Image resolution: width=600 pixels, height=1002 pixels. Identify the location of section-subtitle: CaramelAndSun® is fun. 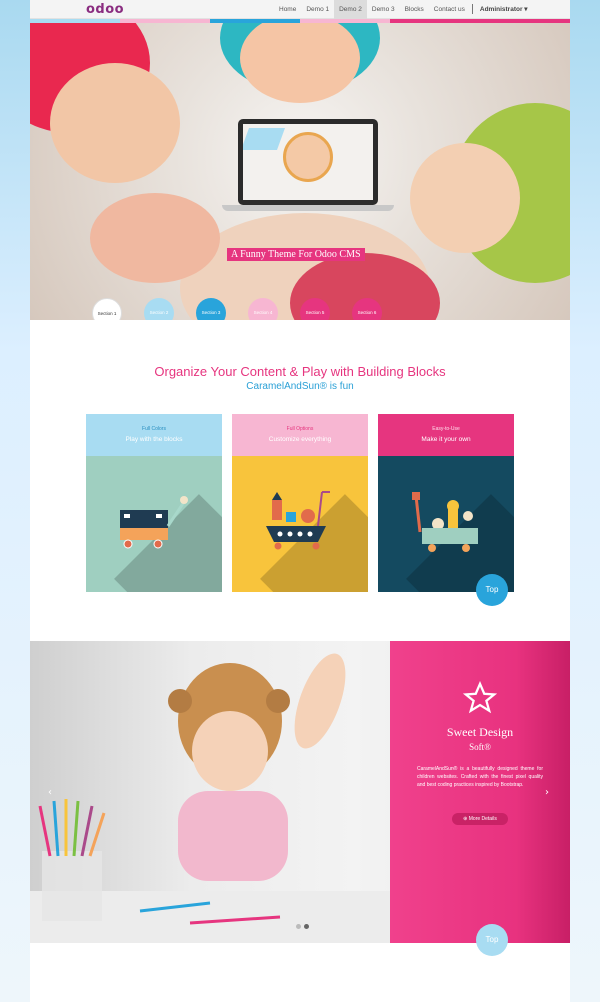
(300, 386).